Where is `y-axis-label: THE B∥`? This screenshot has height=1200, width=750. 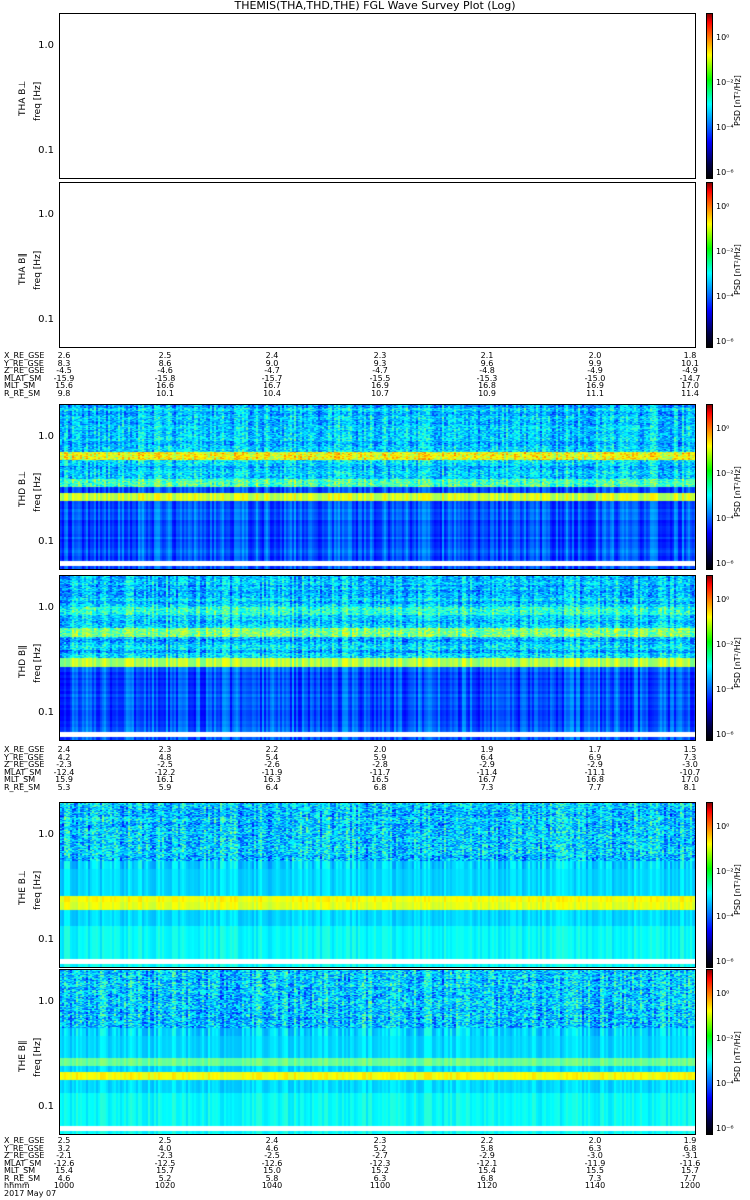
y-axis-label: THE B∥ is located at coordinates (23, 1056).